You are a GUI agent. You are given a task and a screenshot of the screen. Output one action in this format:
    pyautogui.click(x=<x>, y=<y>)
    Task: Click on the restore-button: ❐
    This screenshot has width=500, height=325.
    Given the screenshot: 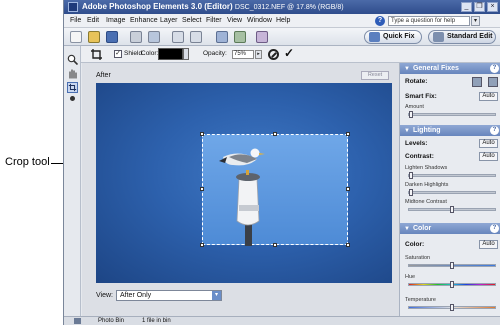 What is the action you would take?
    pyautogui.click(x=479, y=7)
    